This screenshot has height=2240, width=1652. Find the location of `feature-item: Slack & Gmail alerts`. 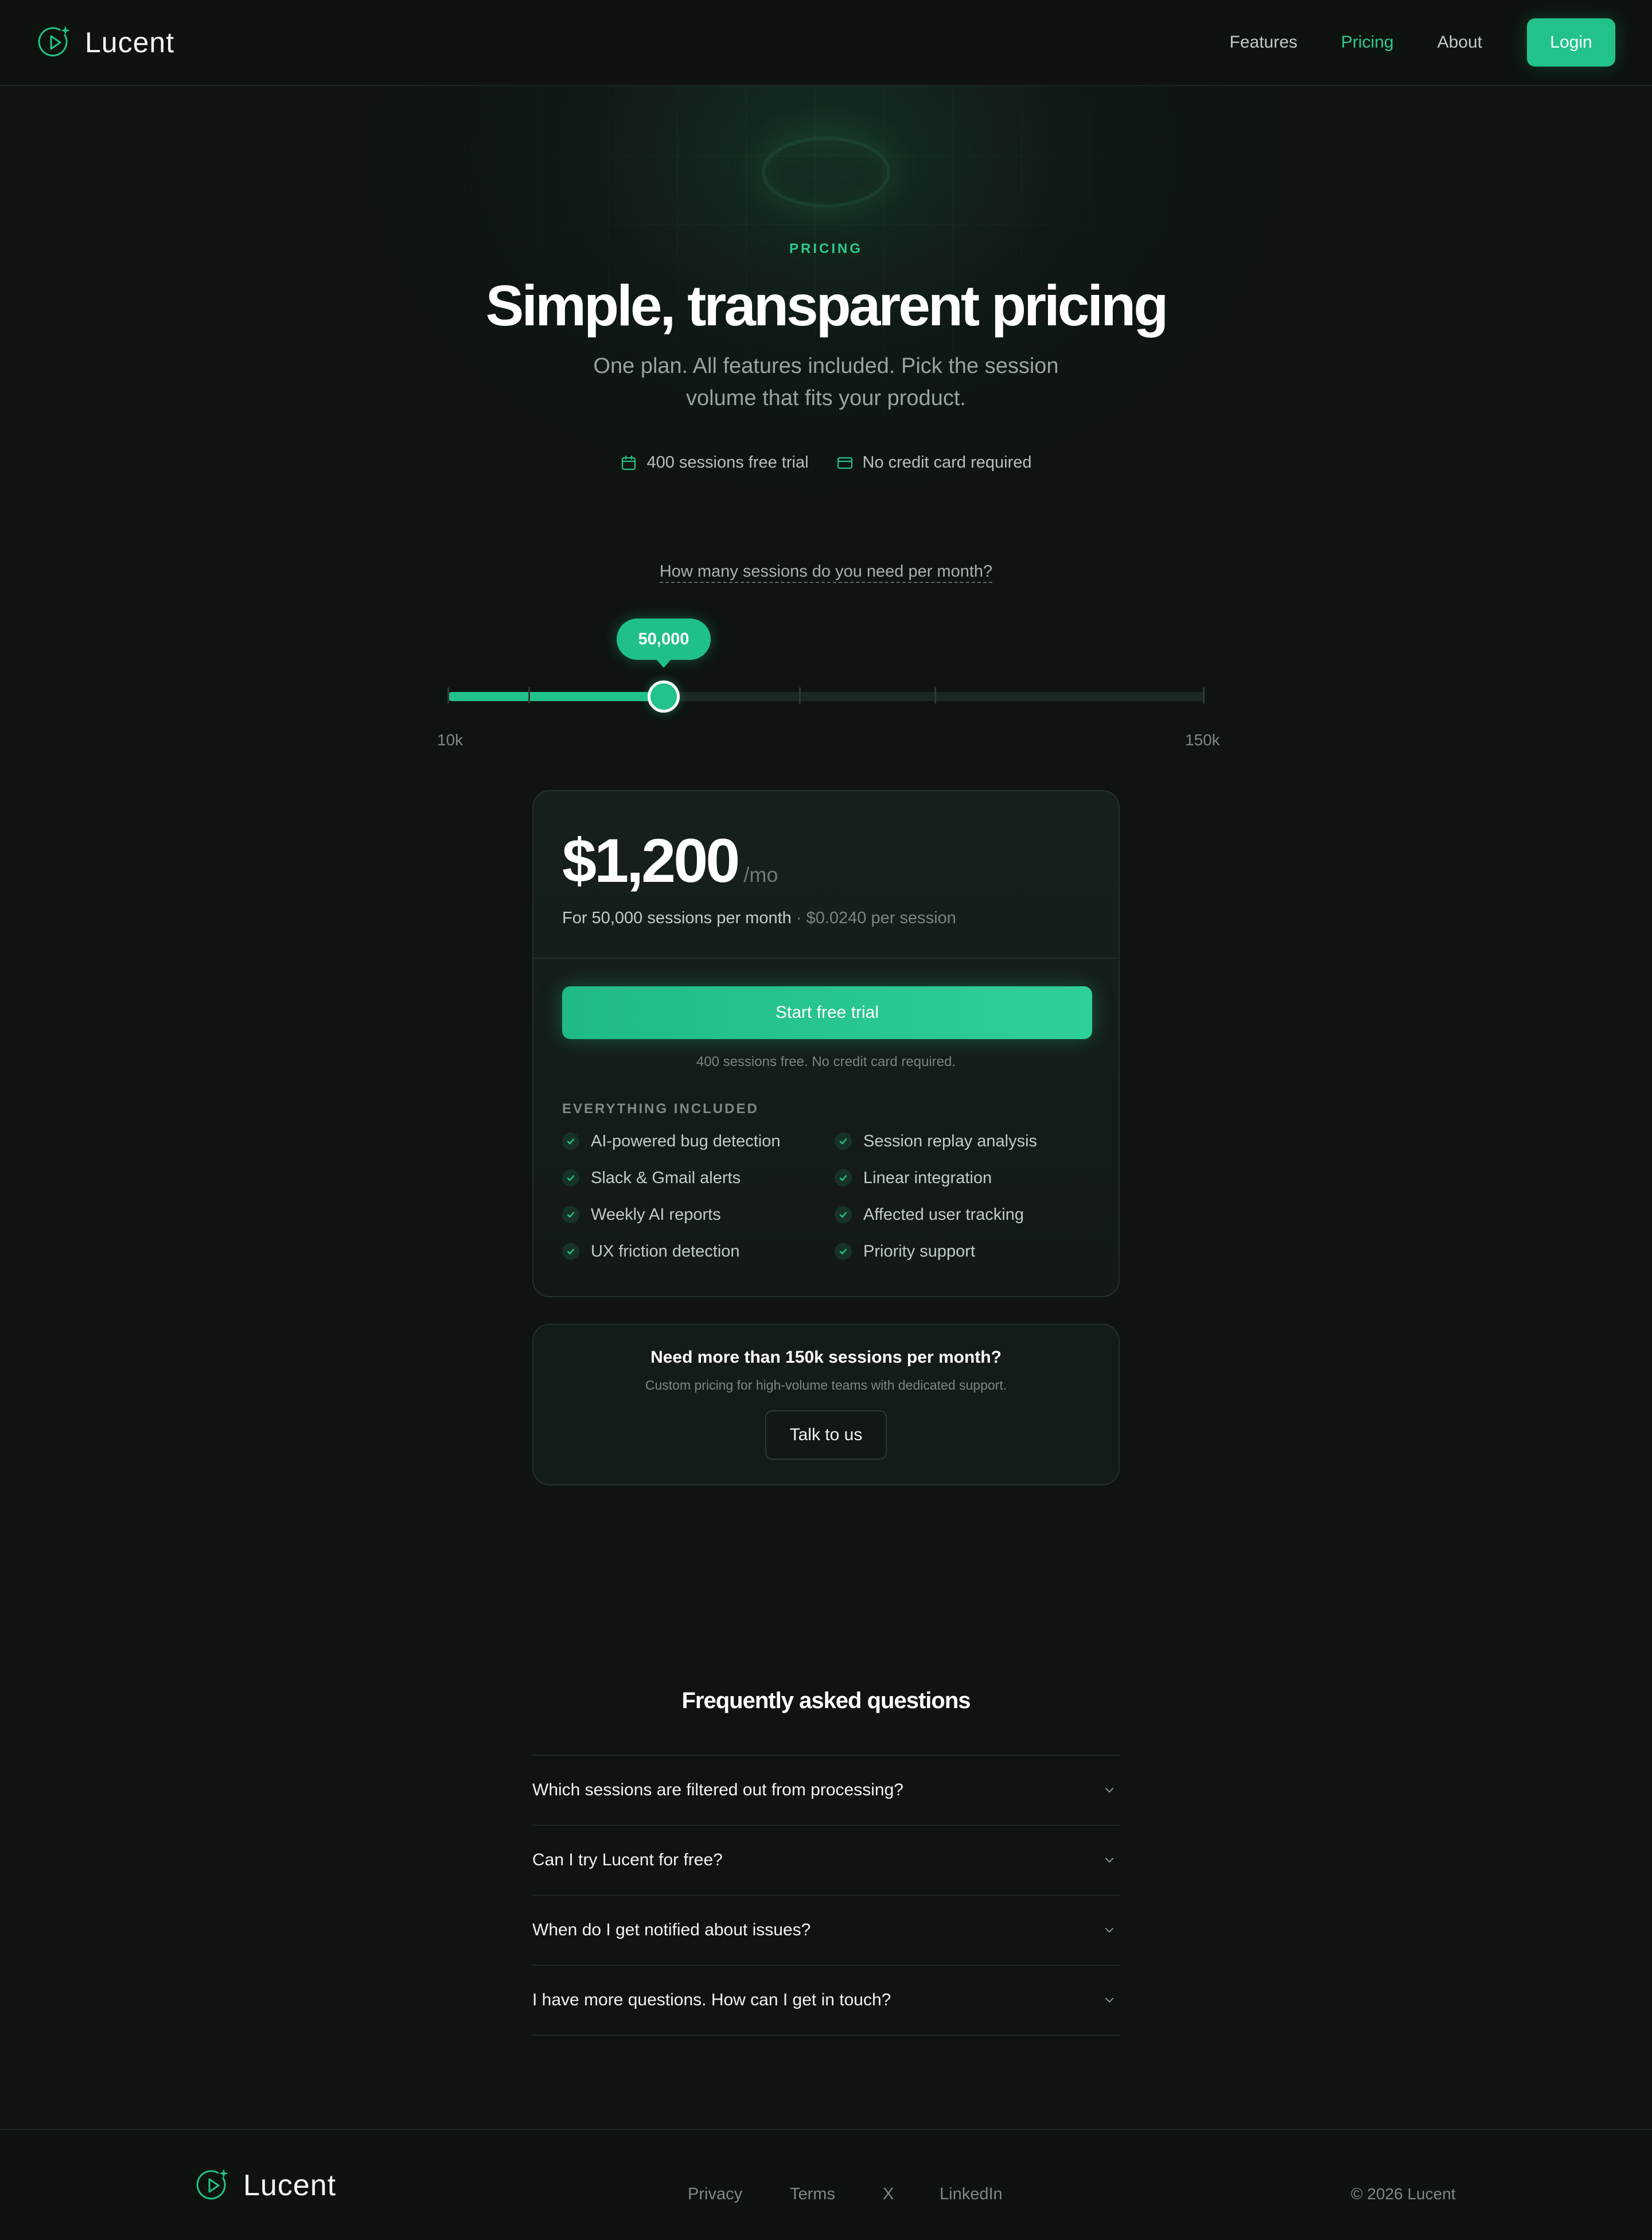

feature-item: Slack & Gmail alerts is located at coordinates (698, 1178).